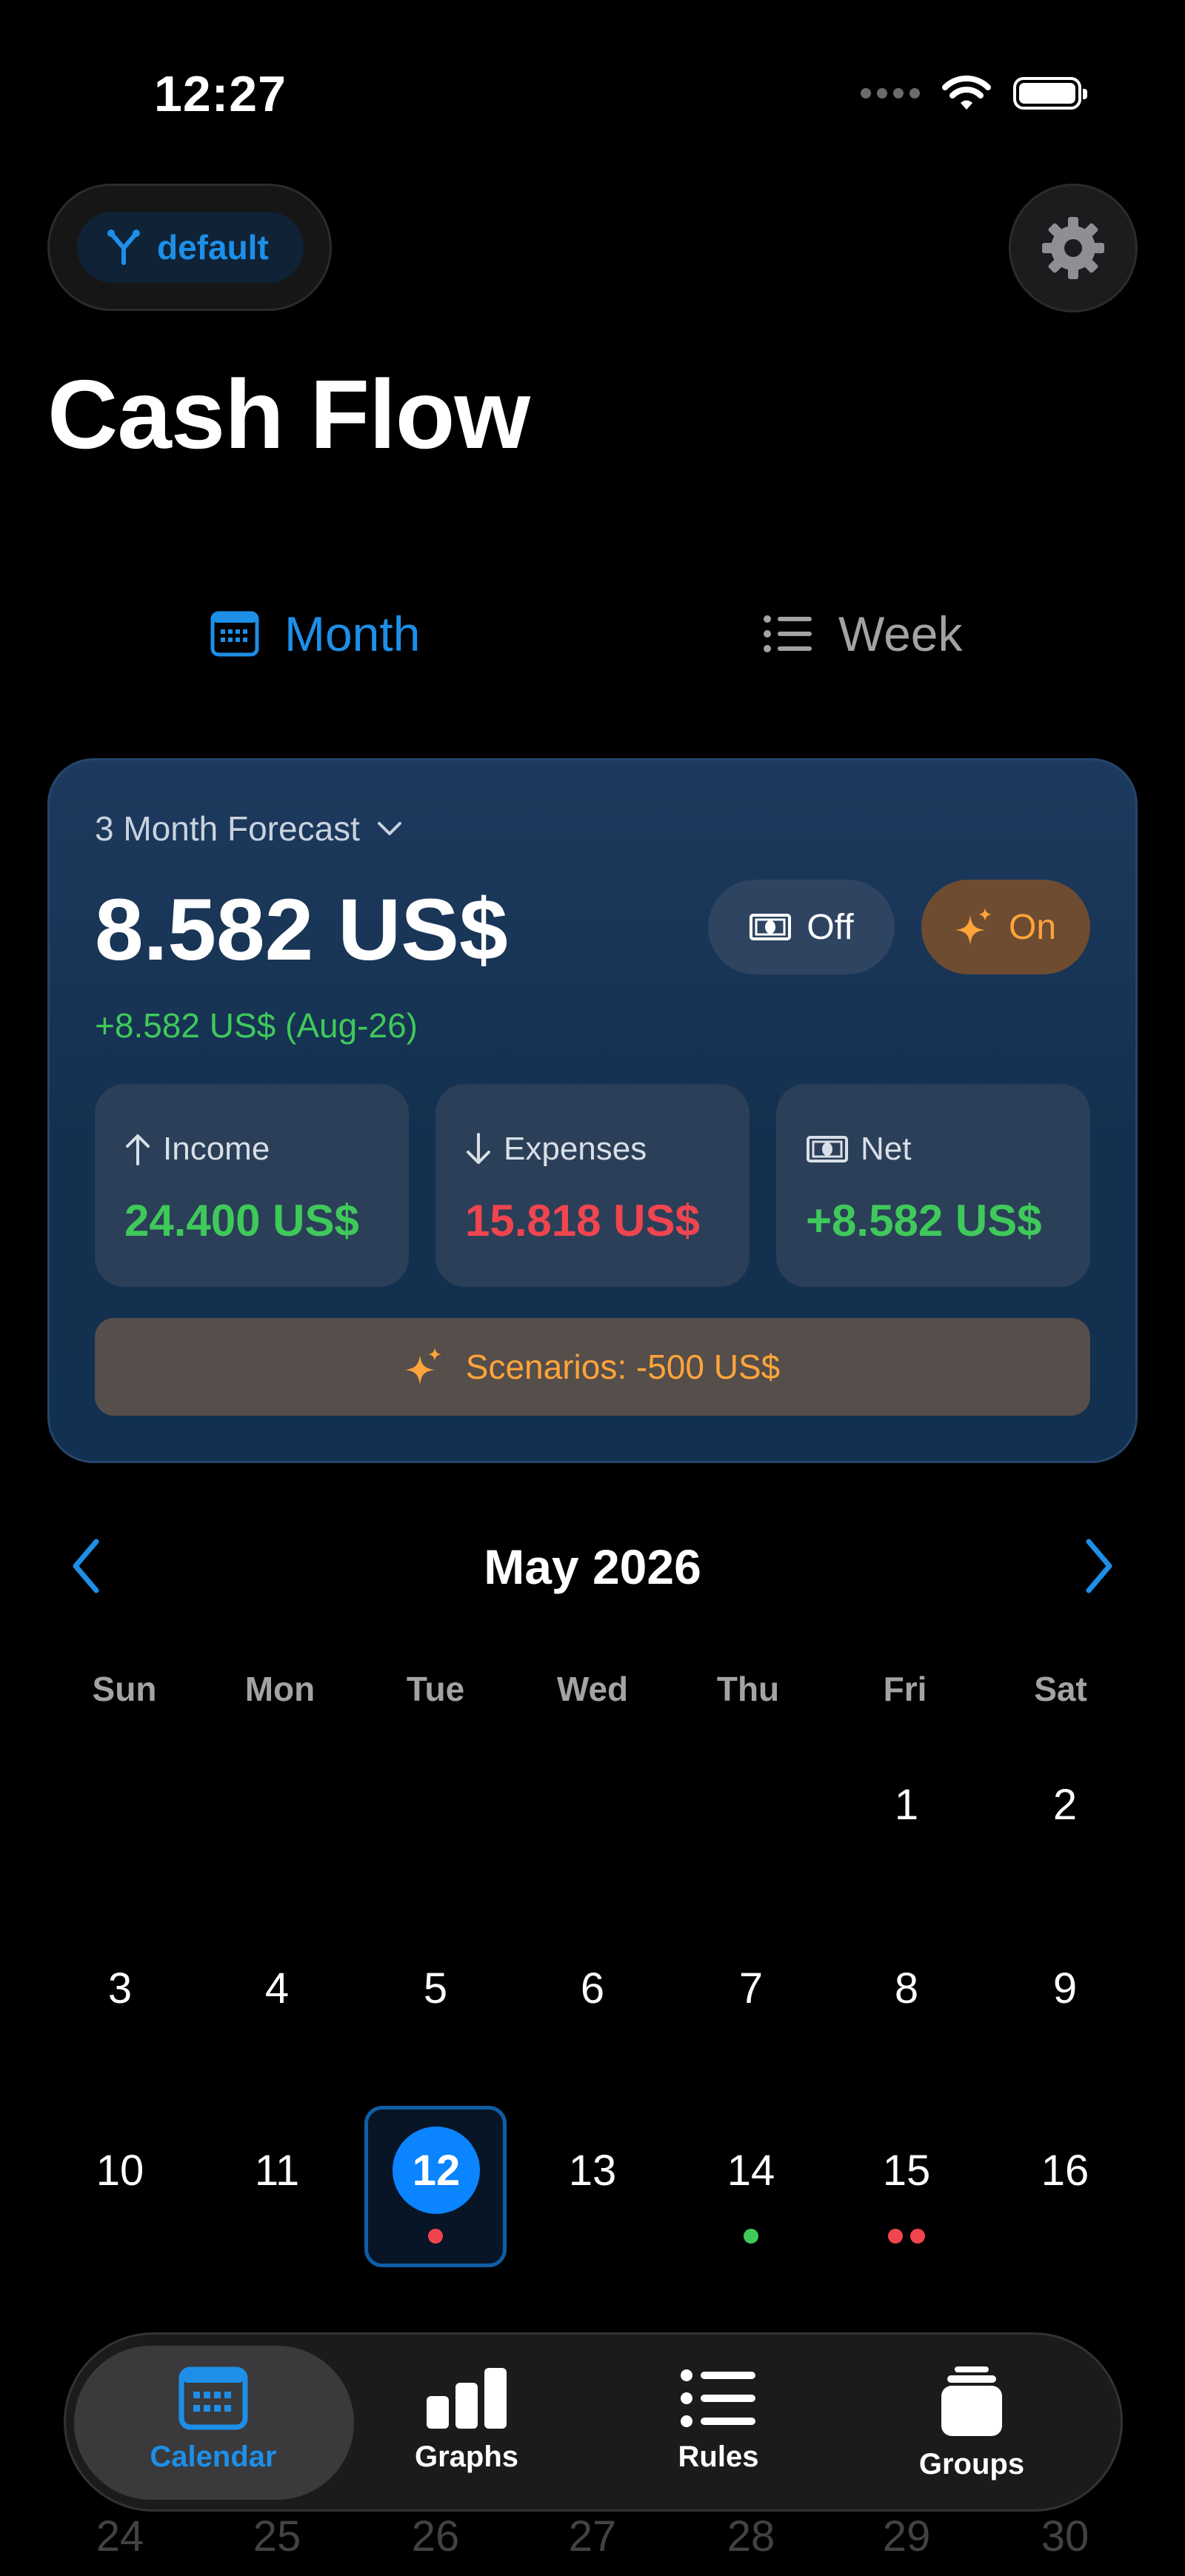  Describe the element at coordinates (924, 1220) in the screenshot. I see `net-value: +8.582 US$` at that location.